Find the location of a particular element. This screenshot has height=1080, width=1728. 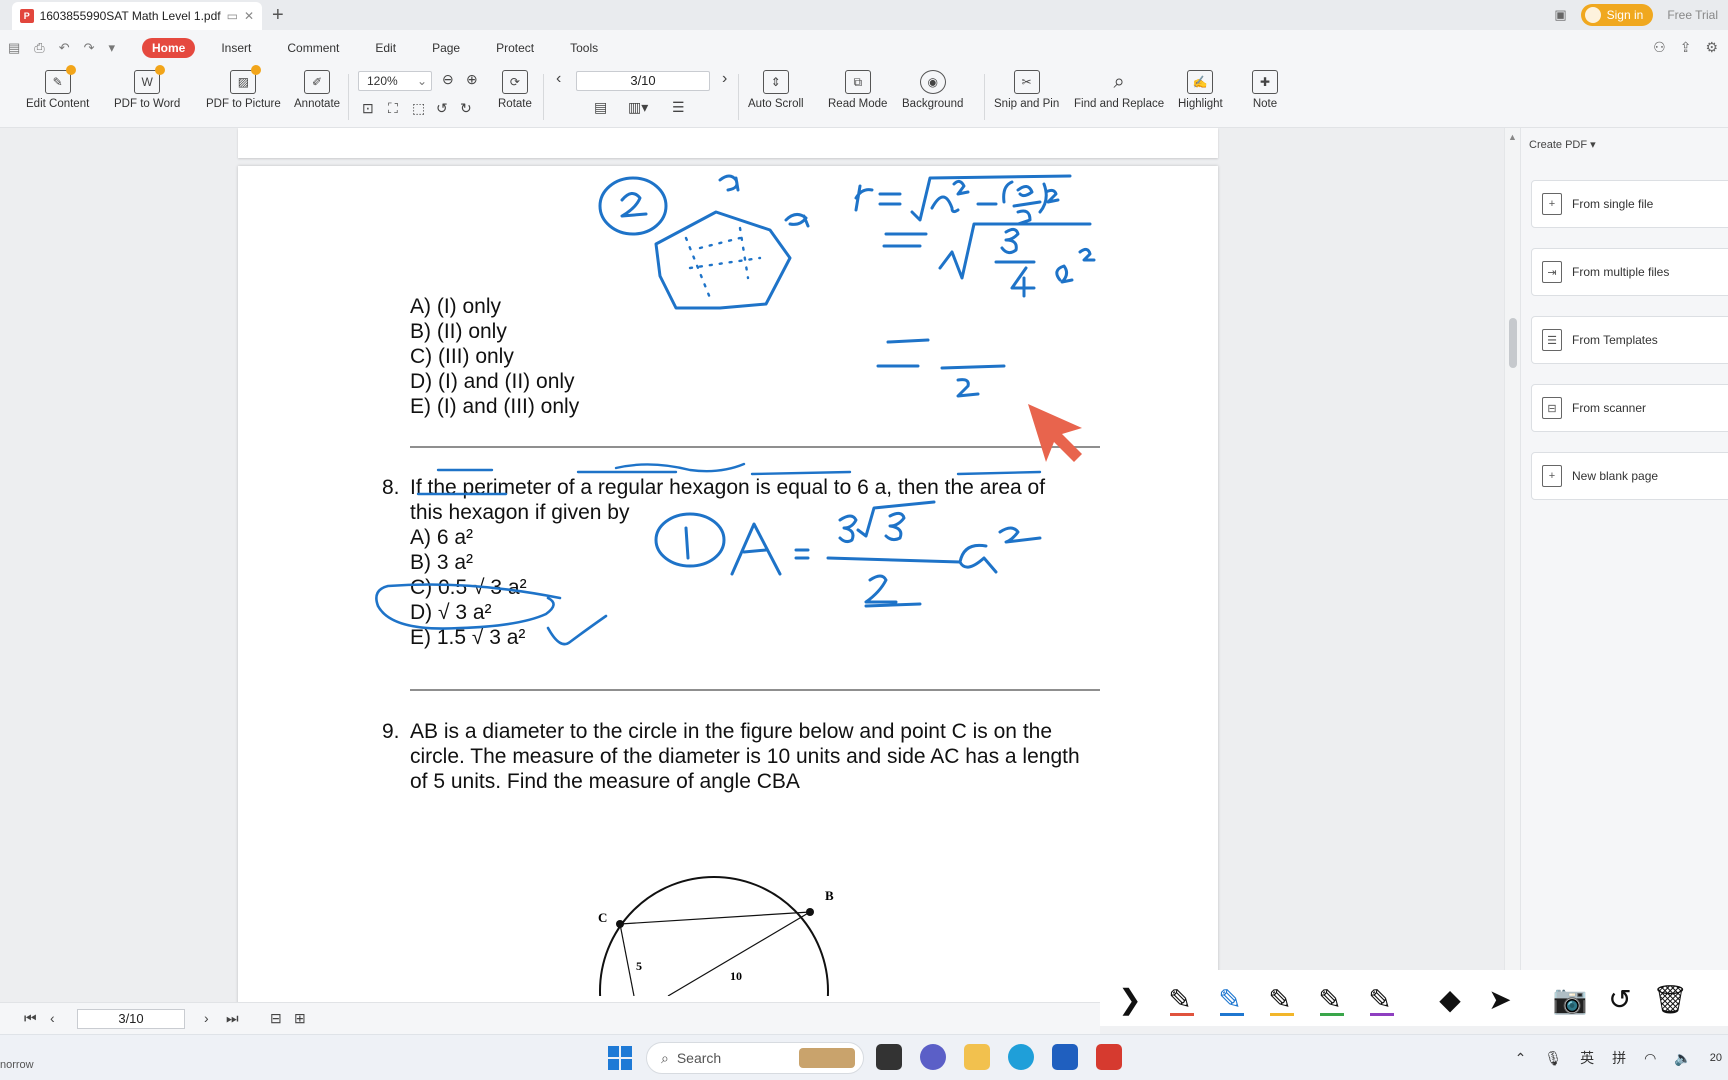

from-single-file-button: + From single file is located at coordinates (1629, 204).